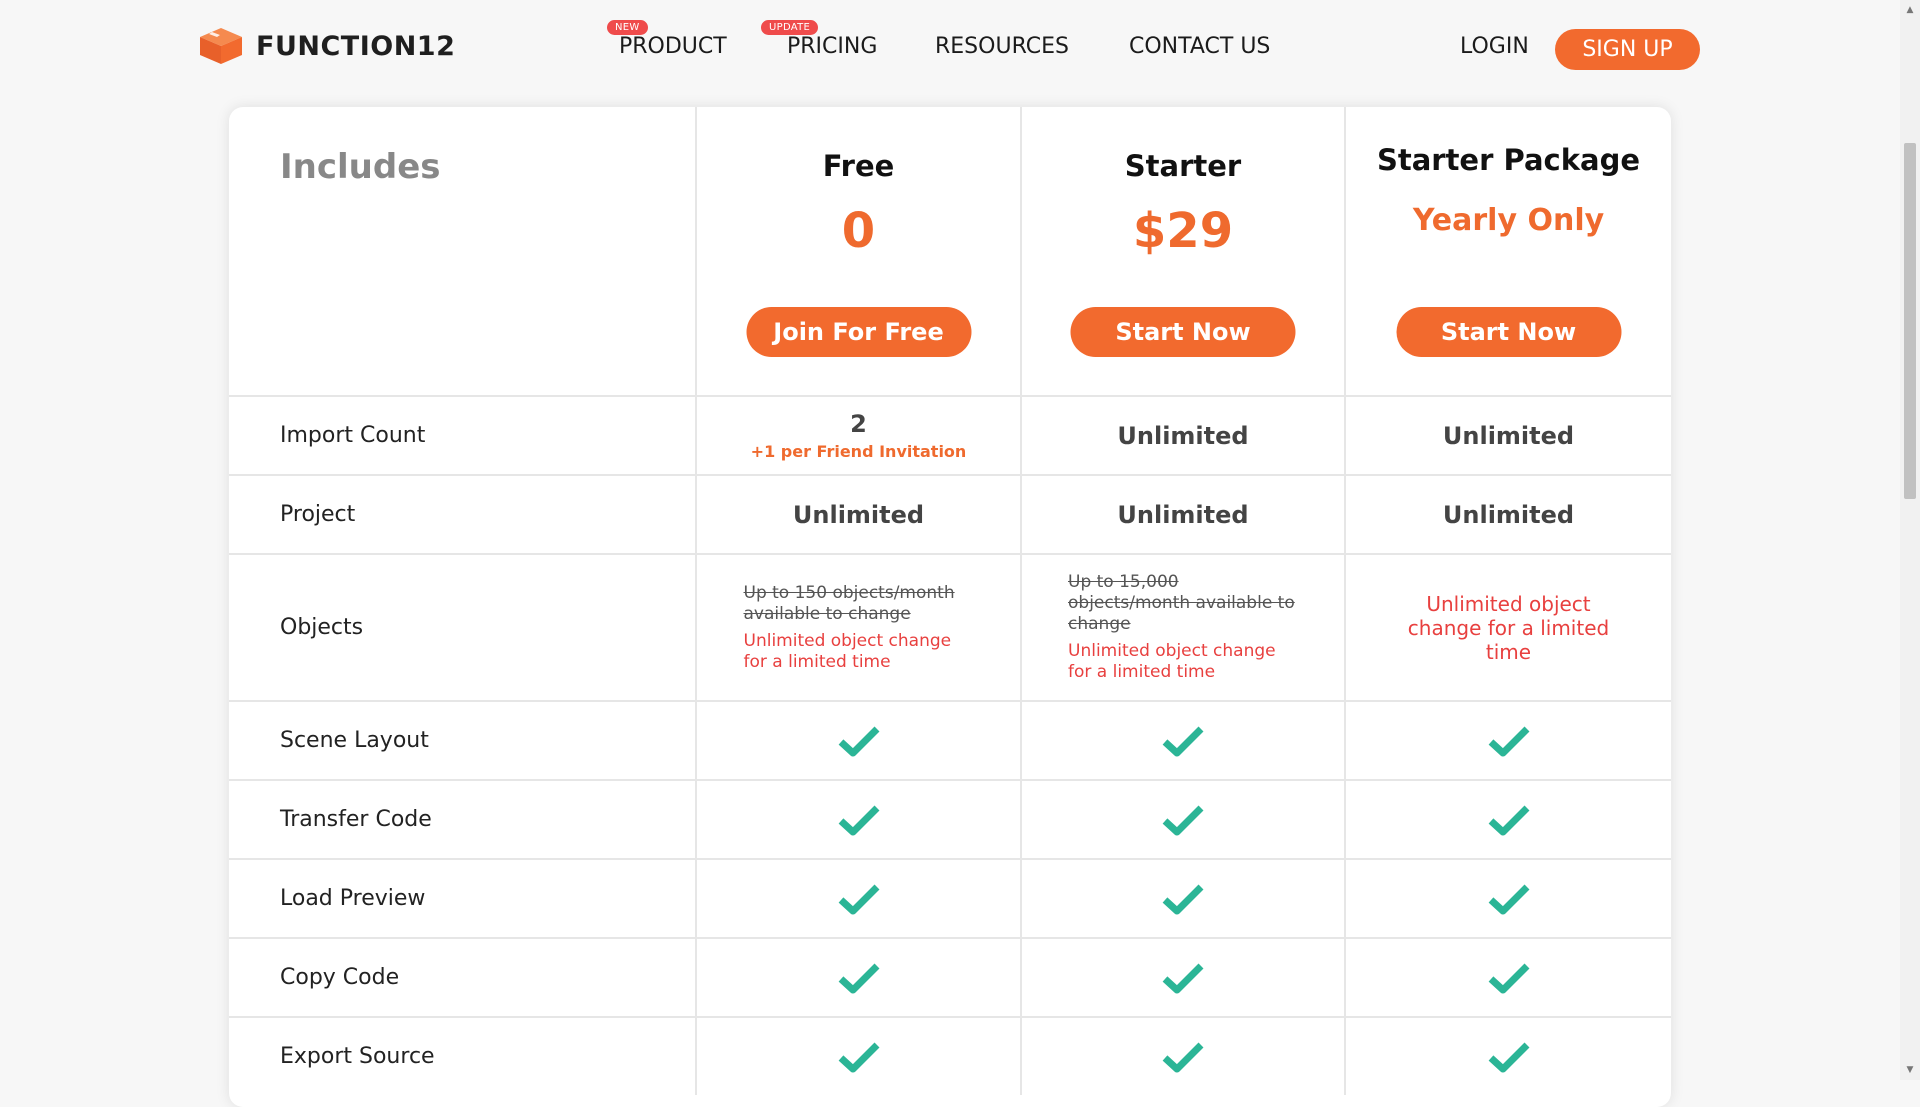 The image size is (1920, 1107). What do you see at coordinates (1627, 49) in the screenshot?
I see `signup-button: SIGN UP` at bounding box center [1627, 49].